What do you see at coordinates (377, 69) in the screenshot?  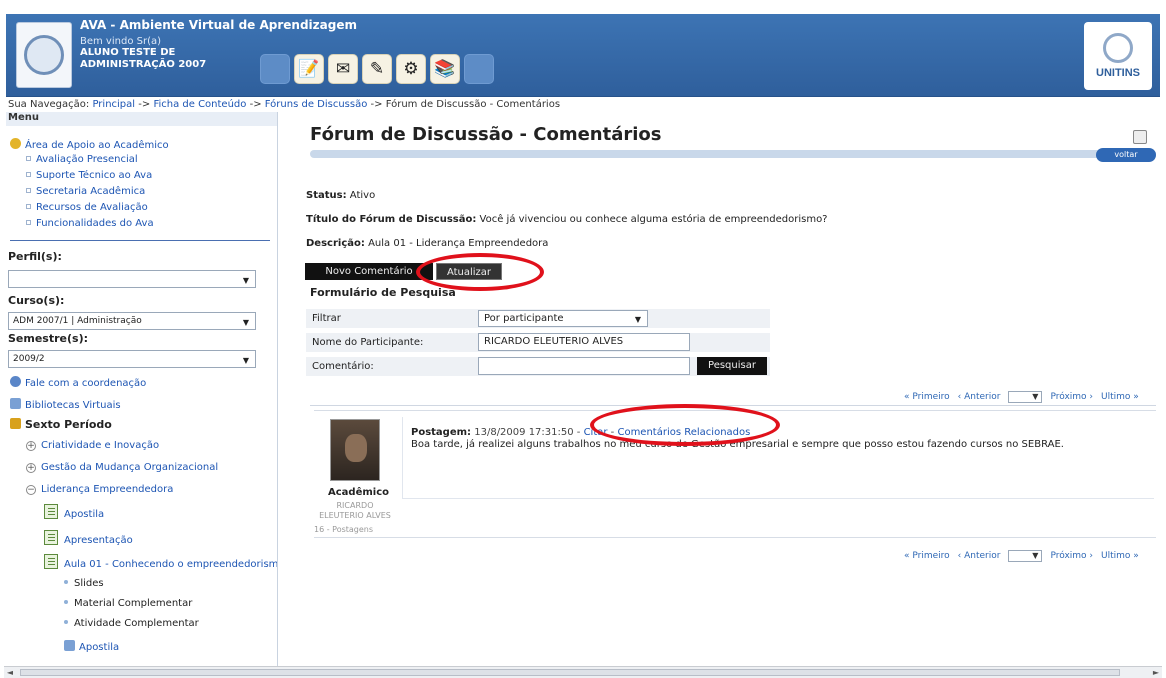 I see `tools-icon: ✎` at bounding box center [377, 69].